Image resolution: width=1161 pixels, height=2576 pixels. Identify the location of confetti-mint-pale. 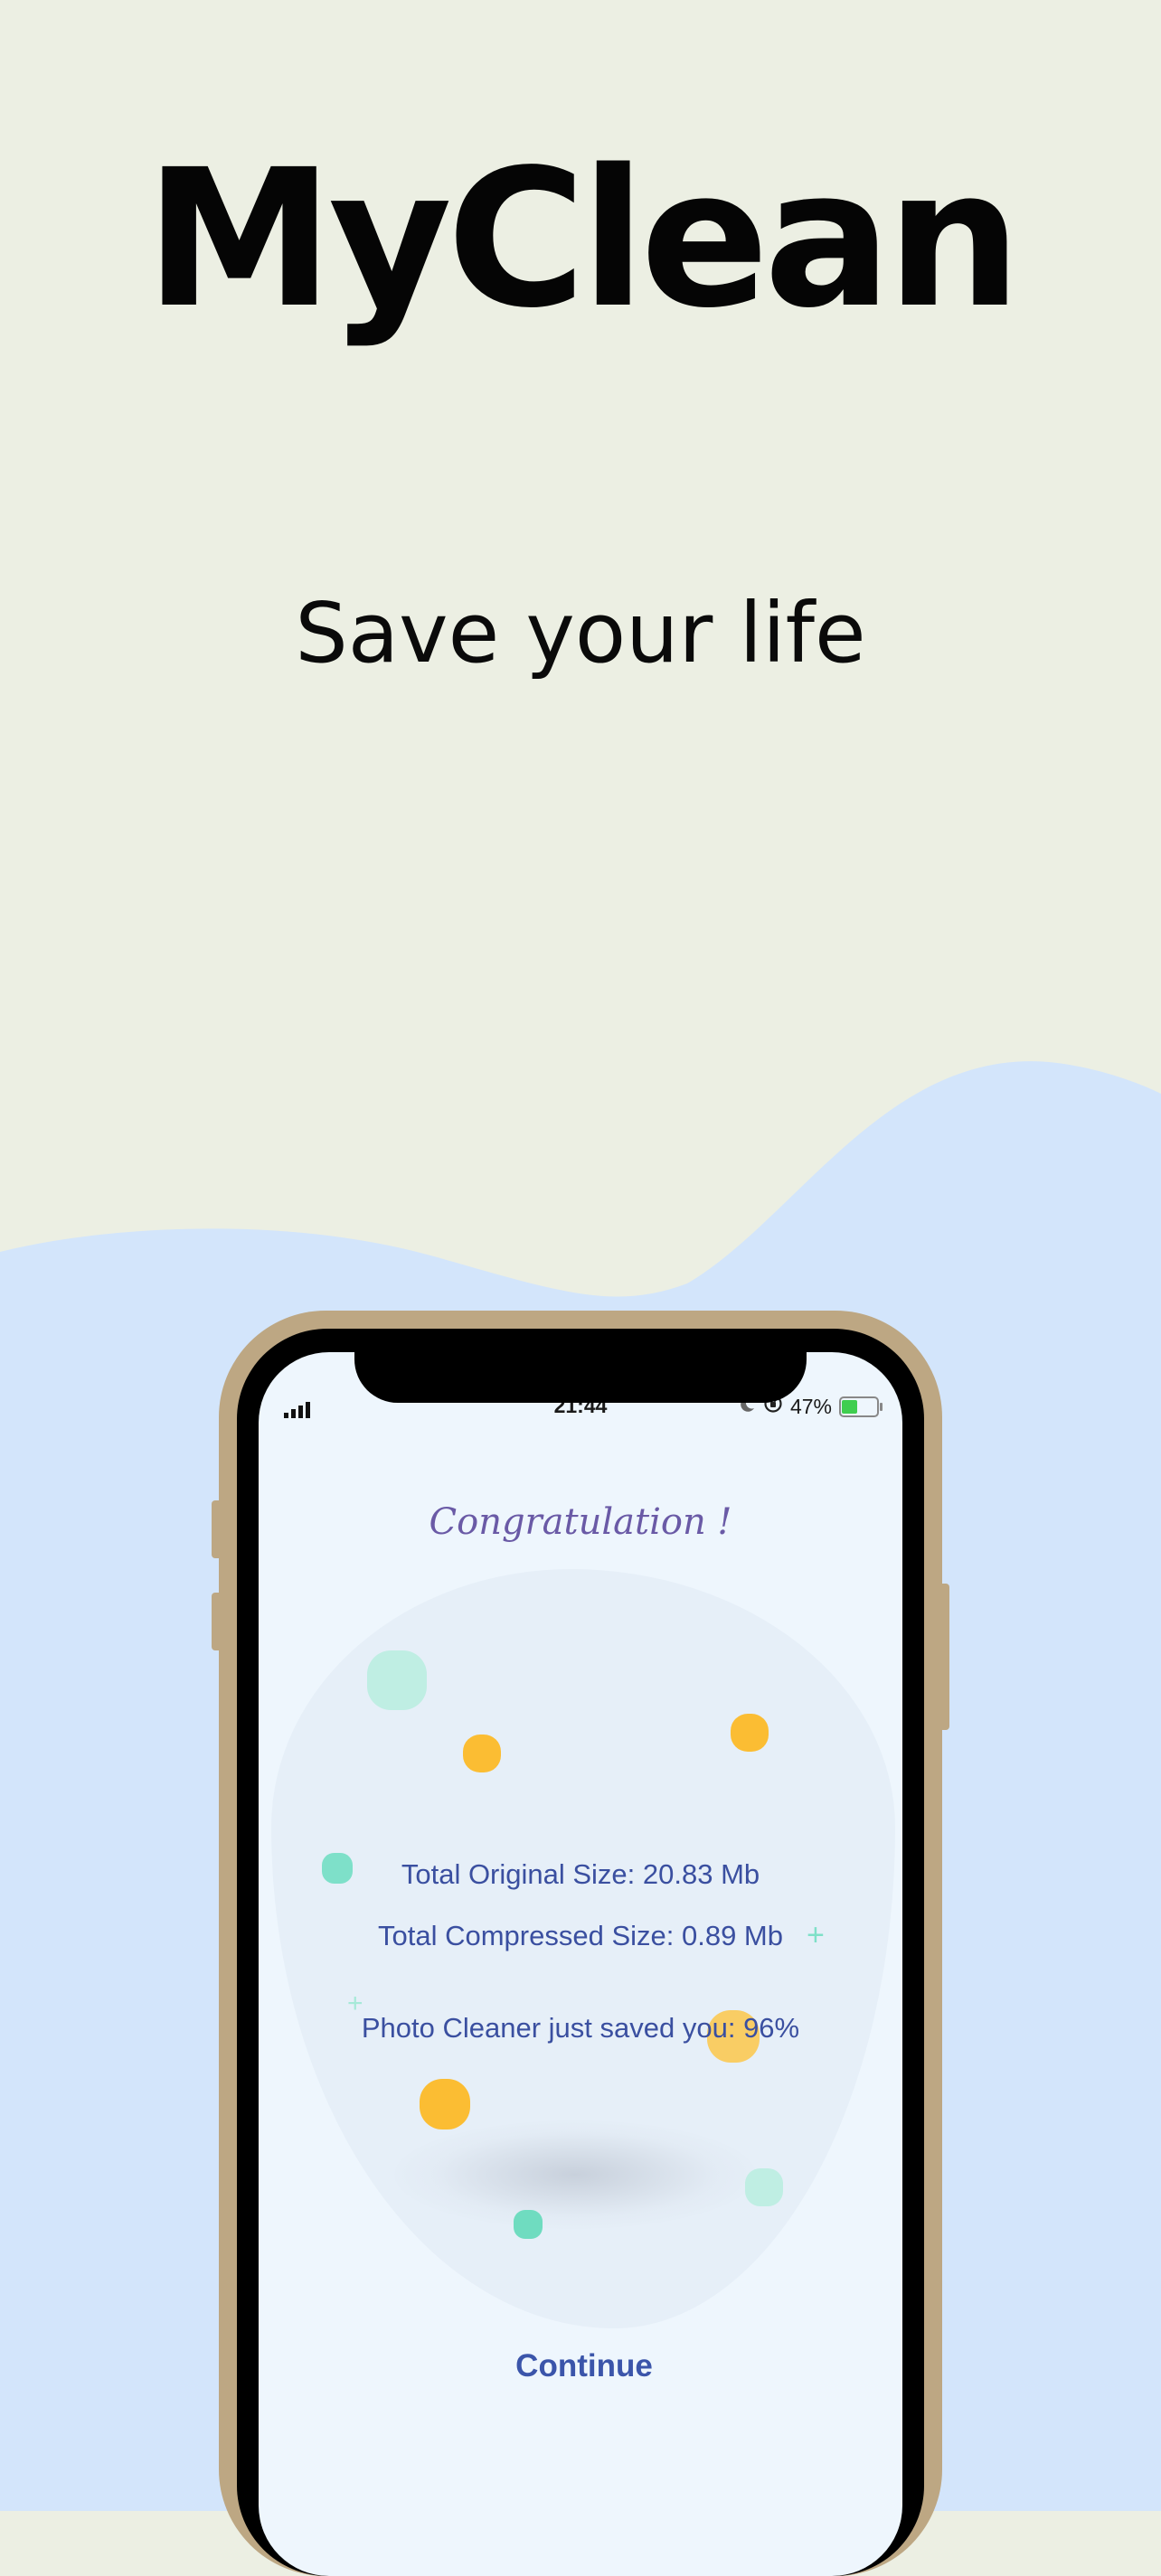
(764, 2187).